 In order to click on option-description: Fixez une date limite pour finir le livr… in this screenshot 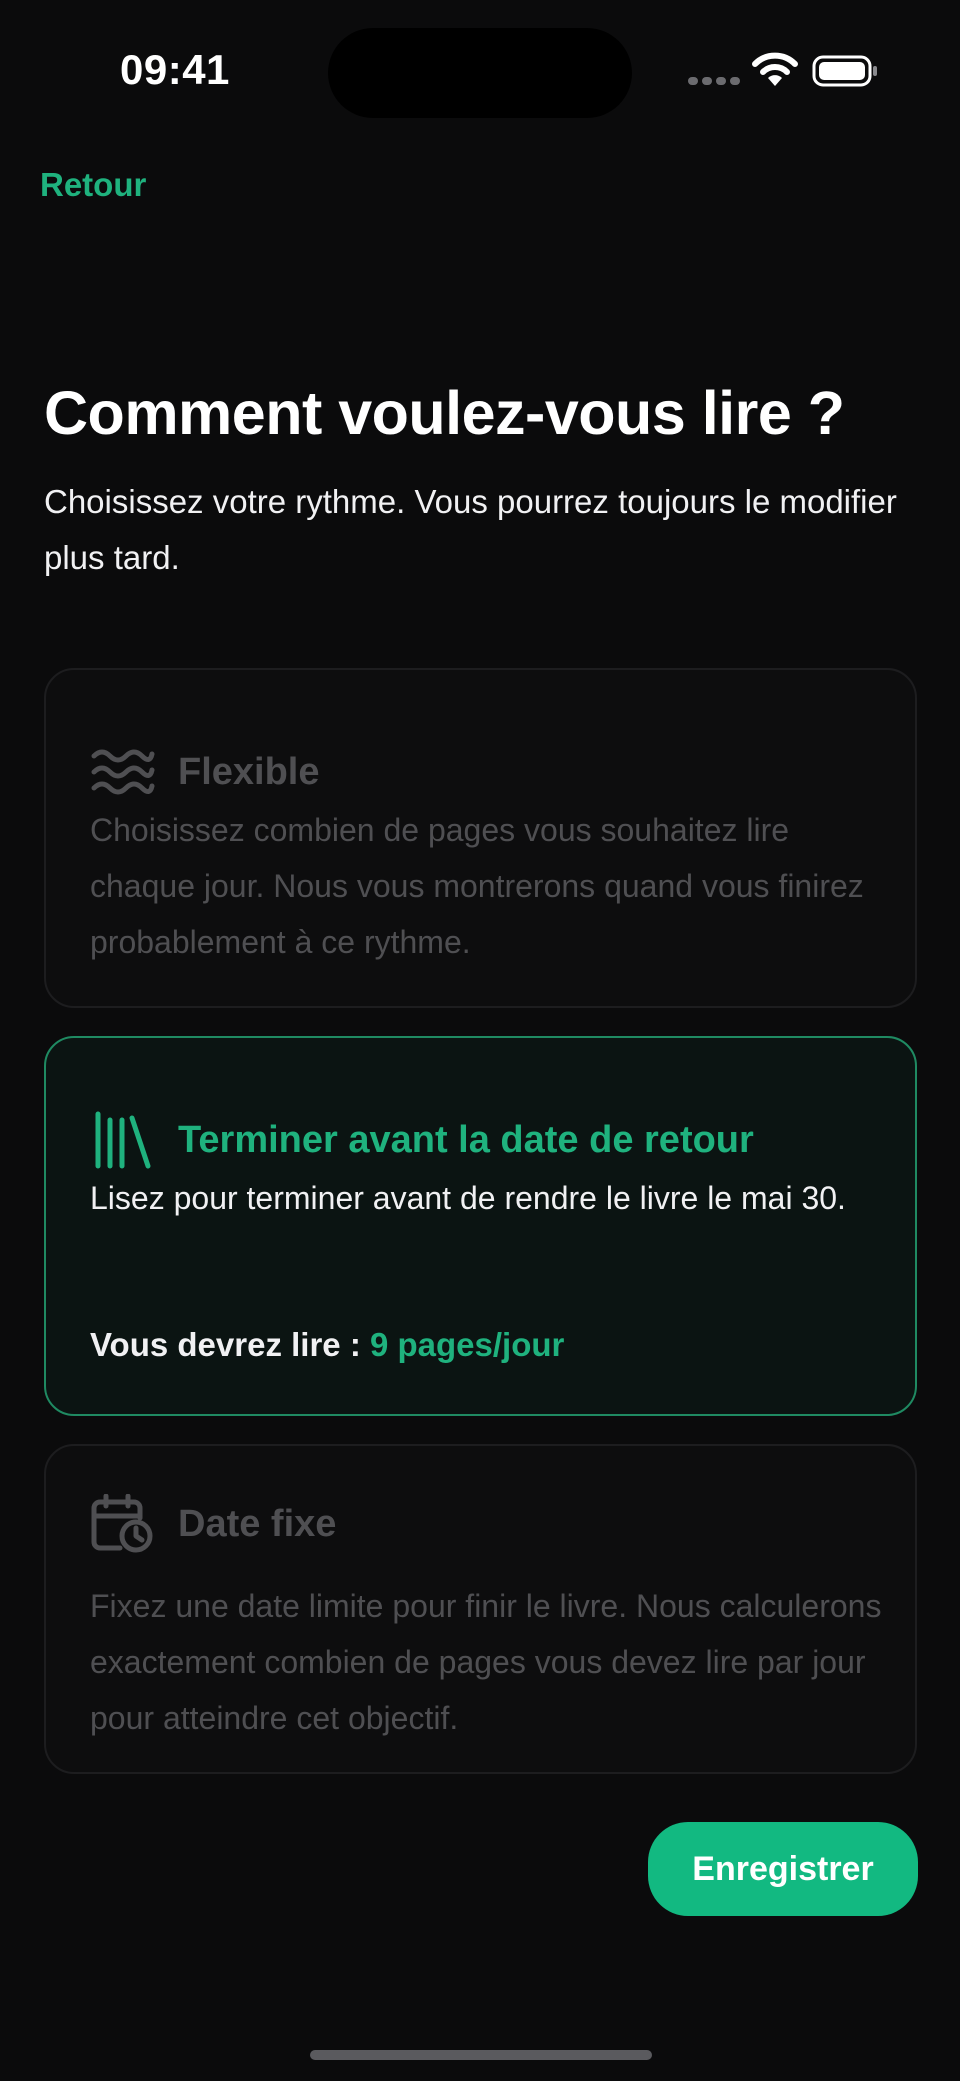, I will do `click(486, 1662)`.